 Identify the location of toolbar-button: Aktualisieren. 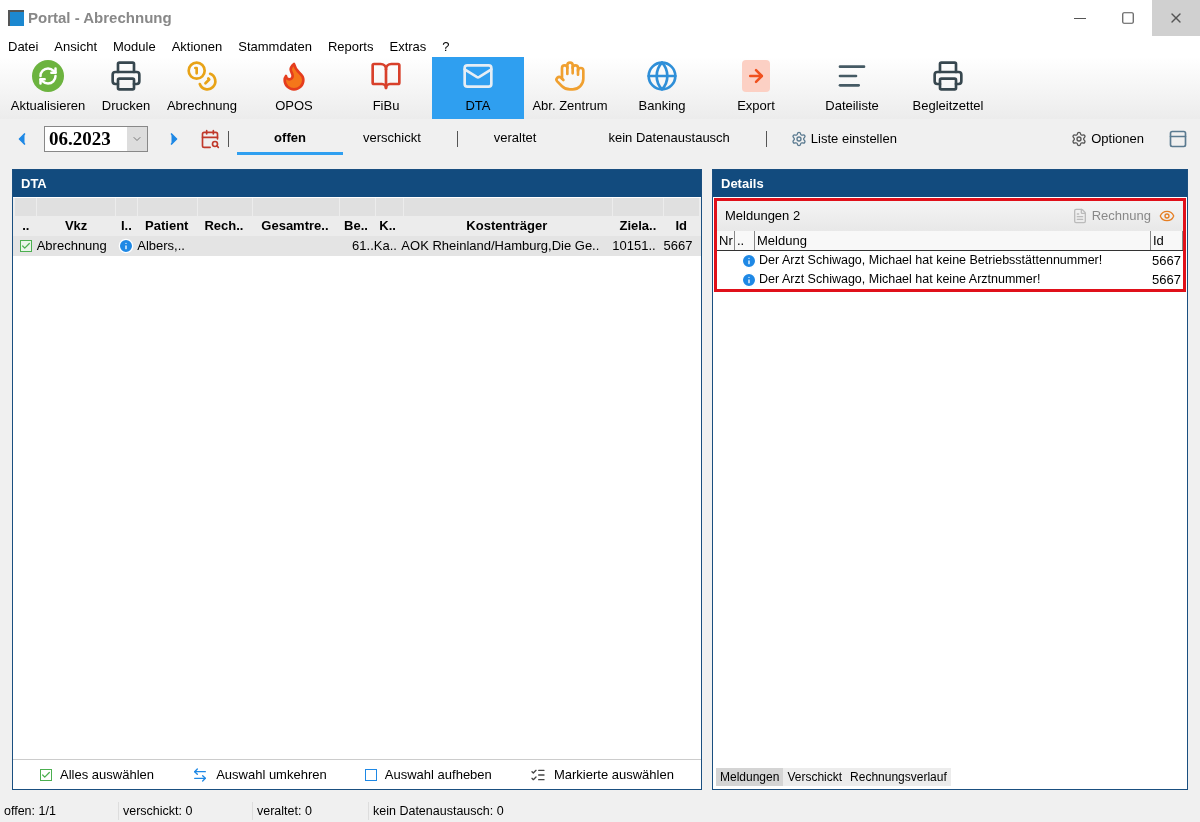
(48, 88).